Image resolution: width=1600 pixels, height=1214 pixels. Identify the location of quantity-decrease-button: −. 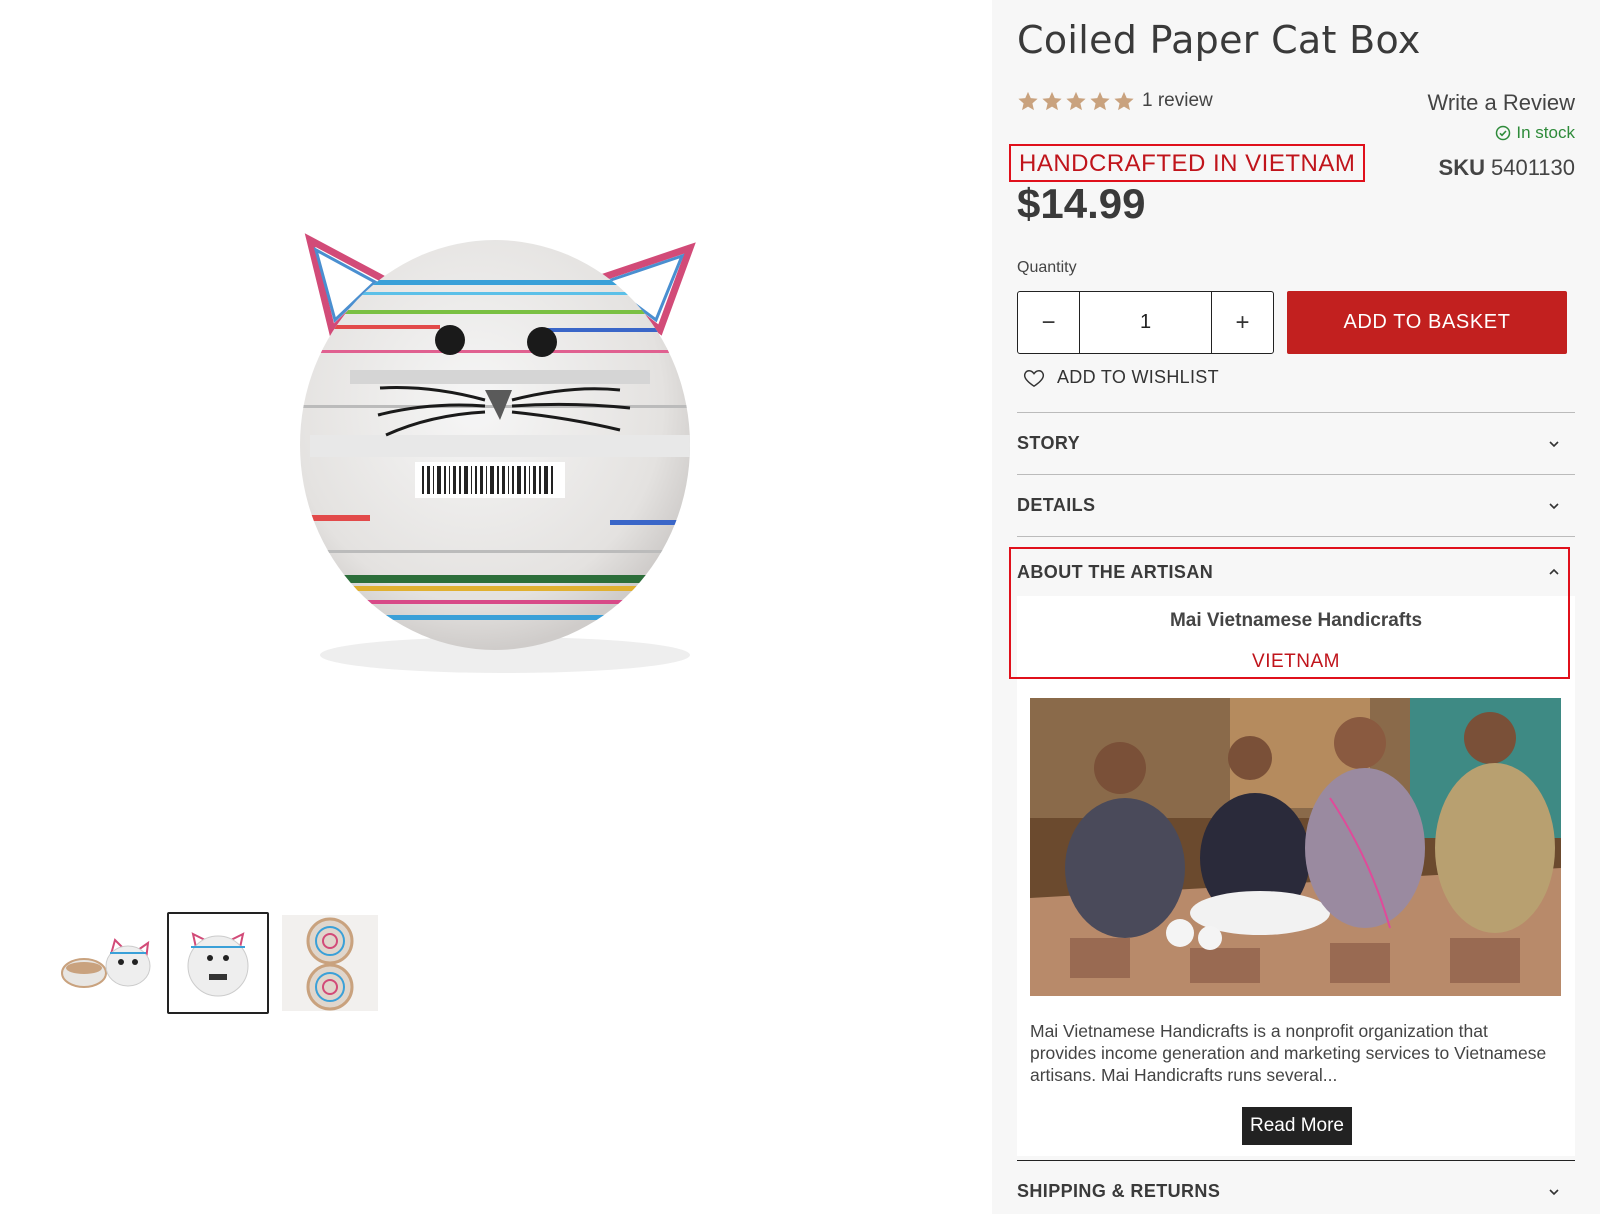
(1049, 322).